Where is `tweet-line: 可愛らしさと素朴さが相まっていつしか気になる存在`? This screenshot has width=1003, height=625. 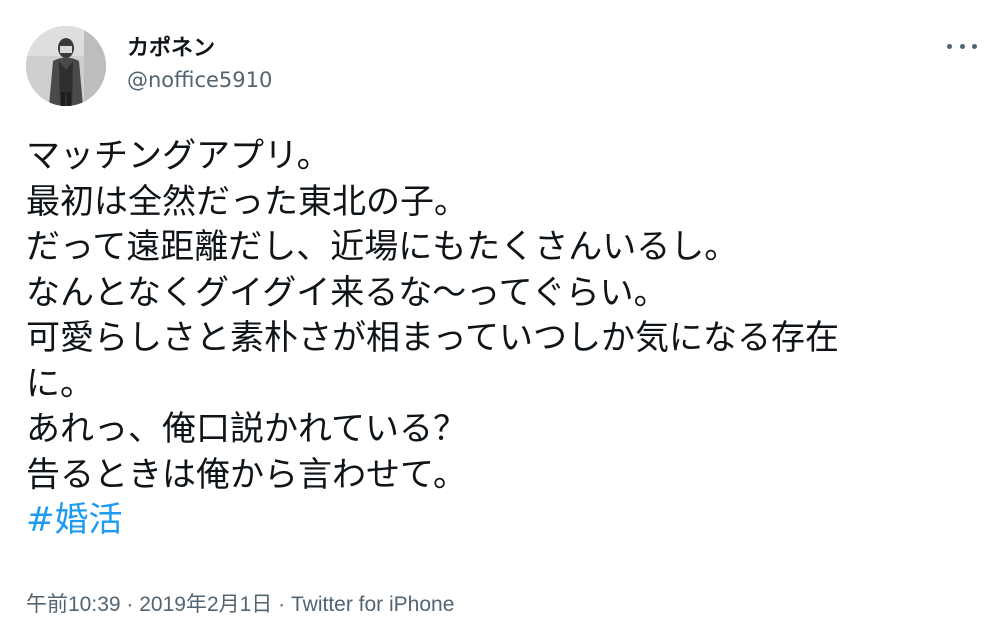 tweet-line: 可愛らしさと素朴さが相まっていつしか気になる存在 is located at coordinates (432, 338).